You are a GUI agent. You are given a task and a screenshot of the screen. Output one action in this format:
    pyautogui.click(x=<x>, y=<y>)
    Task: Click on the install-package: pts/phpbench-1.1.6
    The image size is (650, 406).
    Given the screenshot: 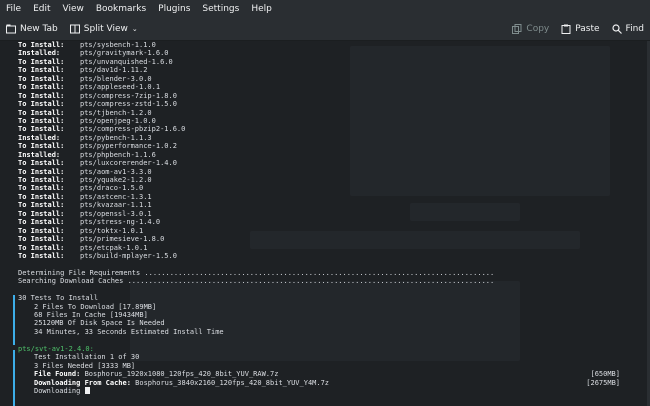 What is the action you would take?
    pyautogui.click(x=118, y=154)
    